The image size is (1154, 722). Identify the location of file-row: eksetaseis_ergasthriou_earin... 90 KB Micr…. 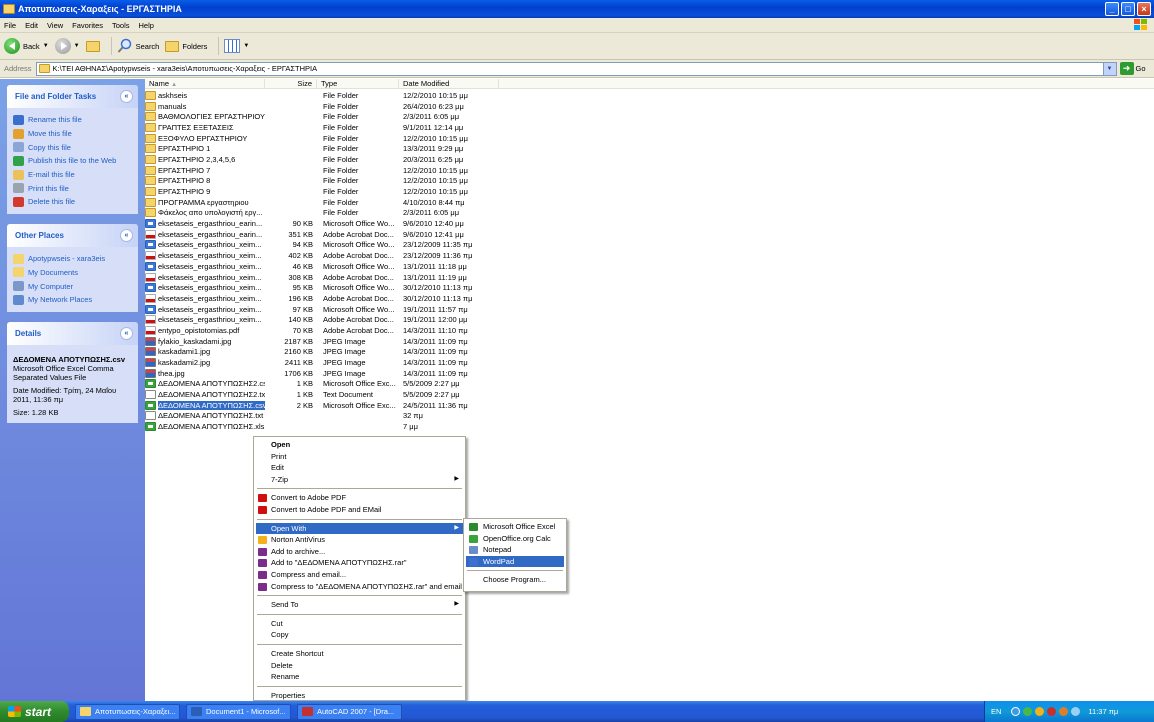
(649, 223).